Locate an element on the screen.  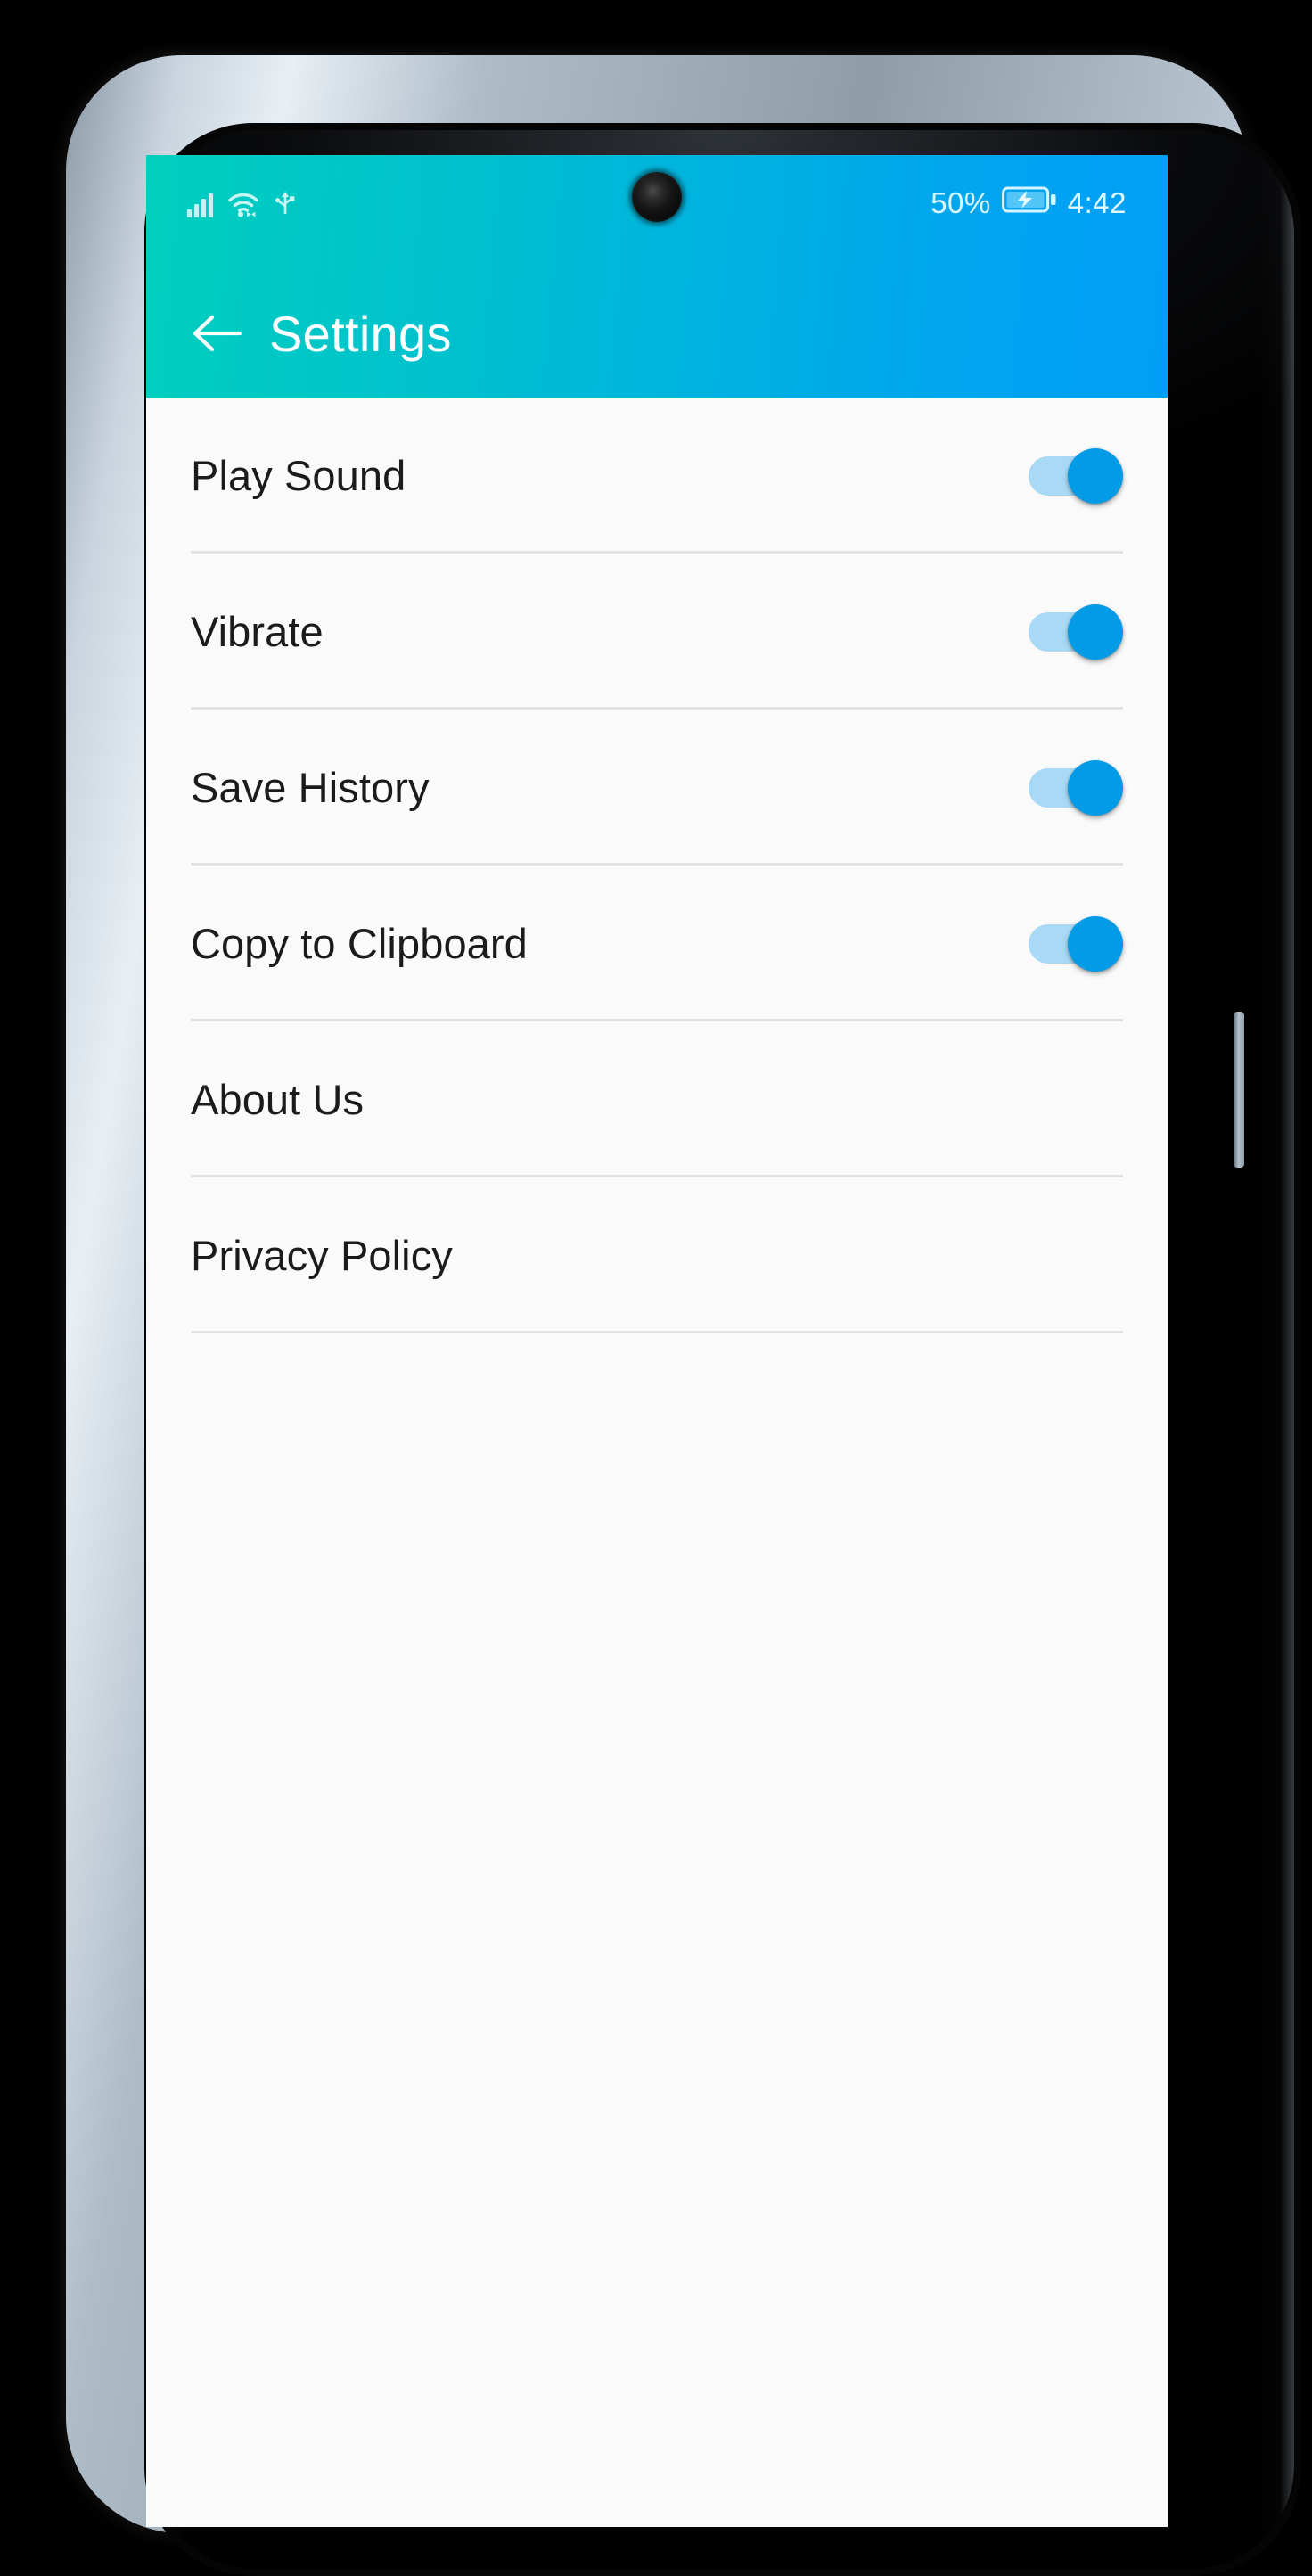
wifi-icon is located at coordinates (243, 204).